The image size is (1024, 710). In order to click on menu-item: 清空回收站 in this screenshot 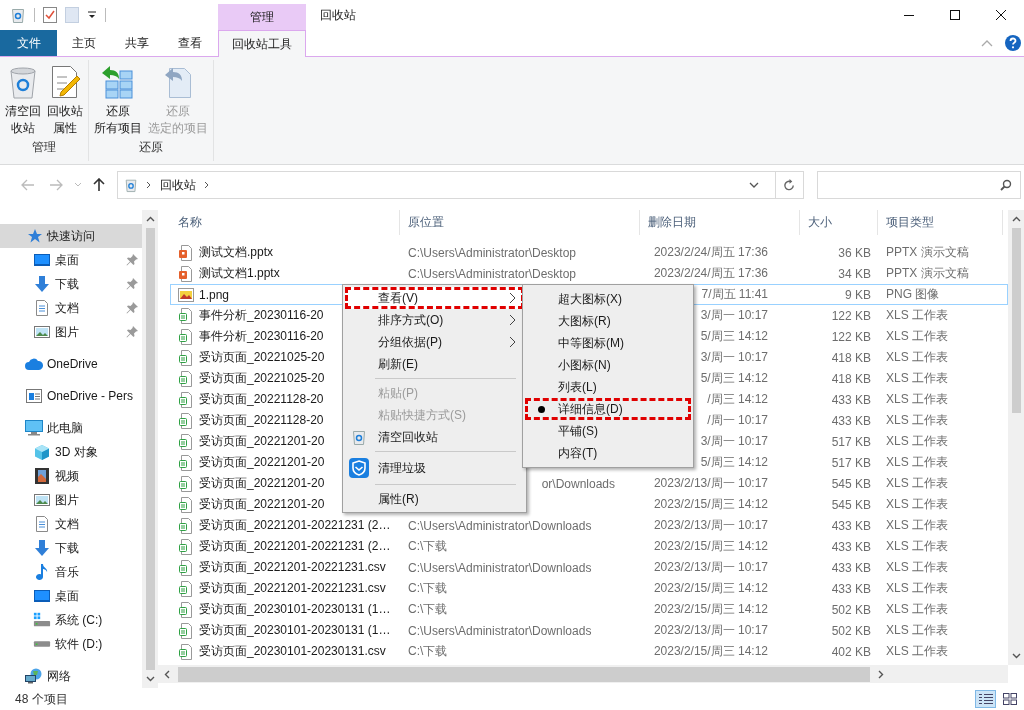, I will do `click(434, 437)`.